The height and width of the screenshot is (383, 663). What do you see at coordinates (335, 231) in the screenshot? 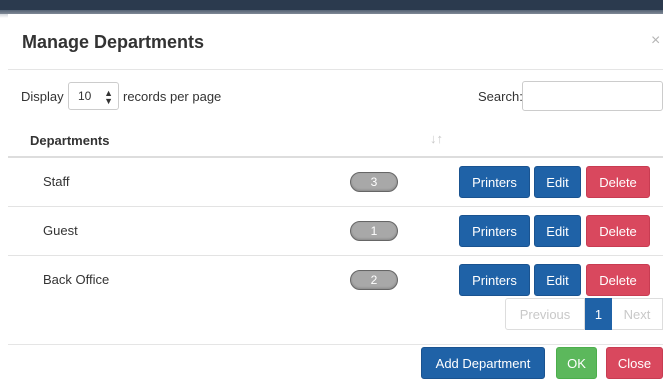
I see `table-row: Guest 1 Printers Edit Delete` at bounding box center [335, 231].